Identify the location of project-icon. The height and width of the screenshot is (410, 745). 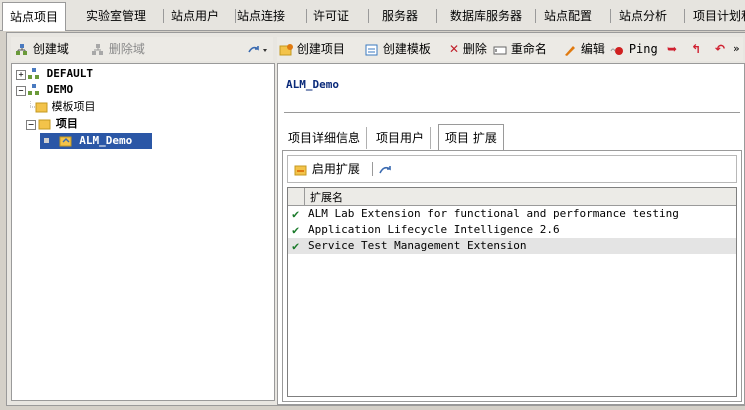
(65, 141).